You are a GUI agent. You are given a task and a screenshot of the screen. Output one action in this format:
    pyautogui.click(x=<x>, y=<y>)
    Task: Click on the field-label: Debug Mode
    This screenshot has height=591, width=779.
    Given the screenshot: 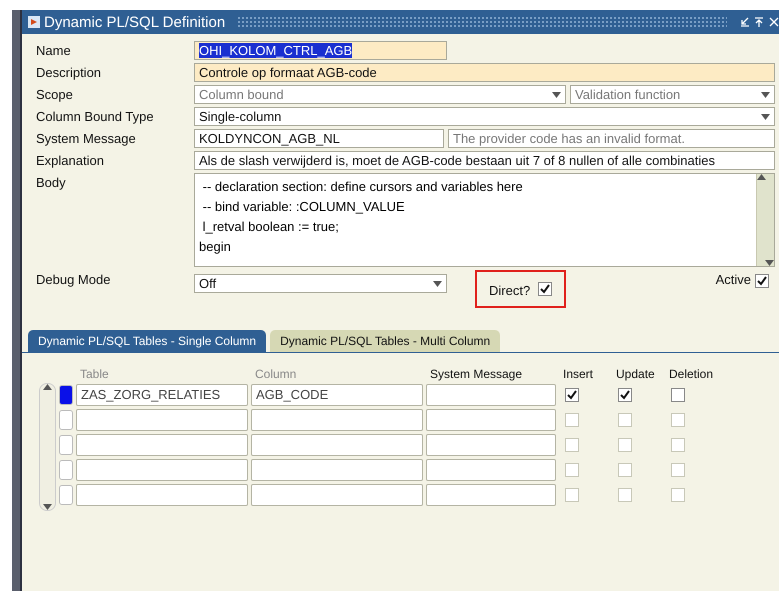 What is the action you would take?
    pyautogui.click(x=74, y=279)
    